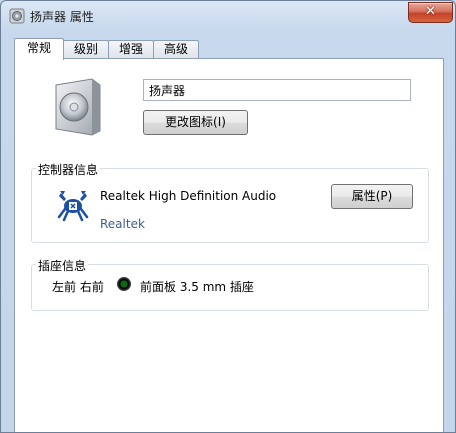 The width and height of the screenshot is (456, 433). I want to click on controller-info-label: 控制器信息, so click(68, 169).